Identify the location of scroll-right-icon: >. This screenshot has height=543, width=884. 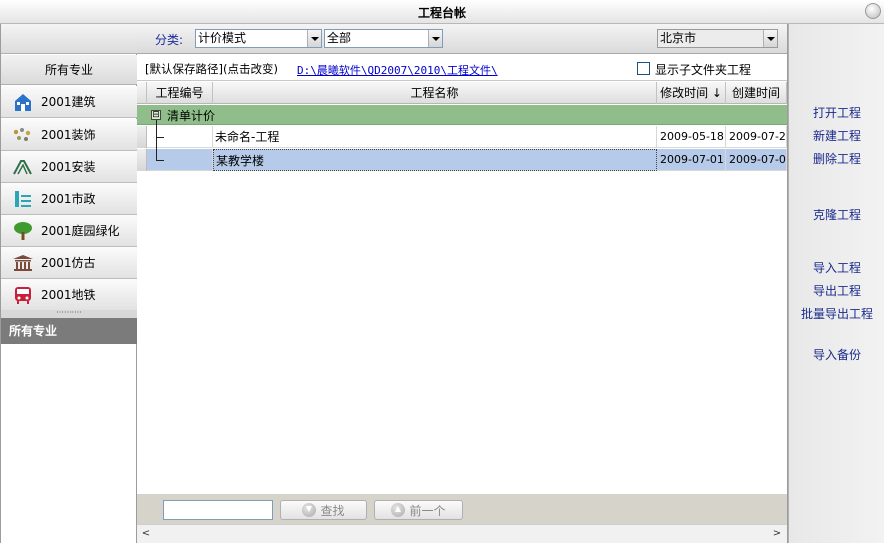
(777, 534).